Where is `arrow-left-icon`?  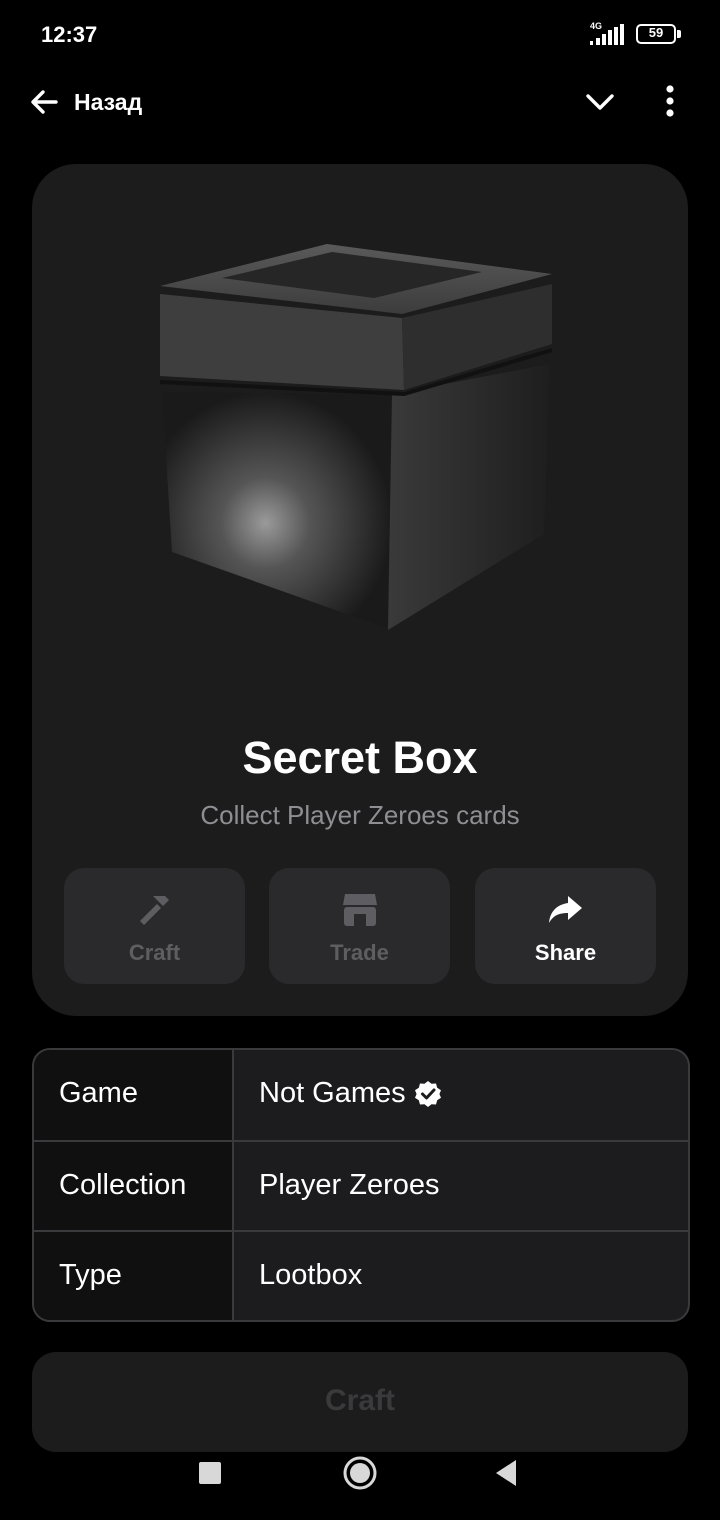 arrow-left-icon is located at coordinates (44, 102).